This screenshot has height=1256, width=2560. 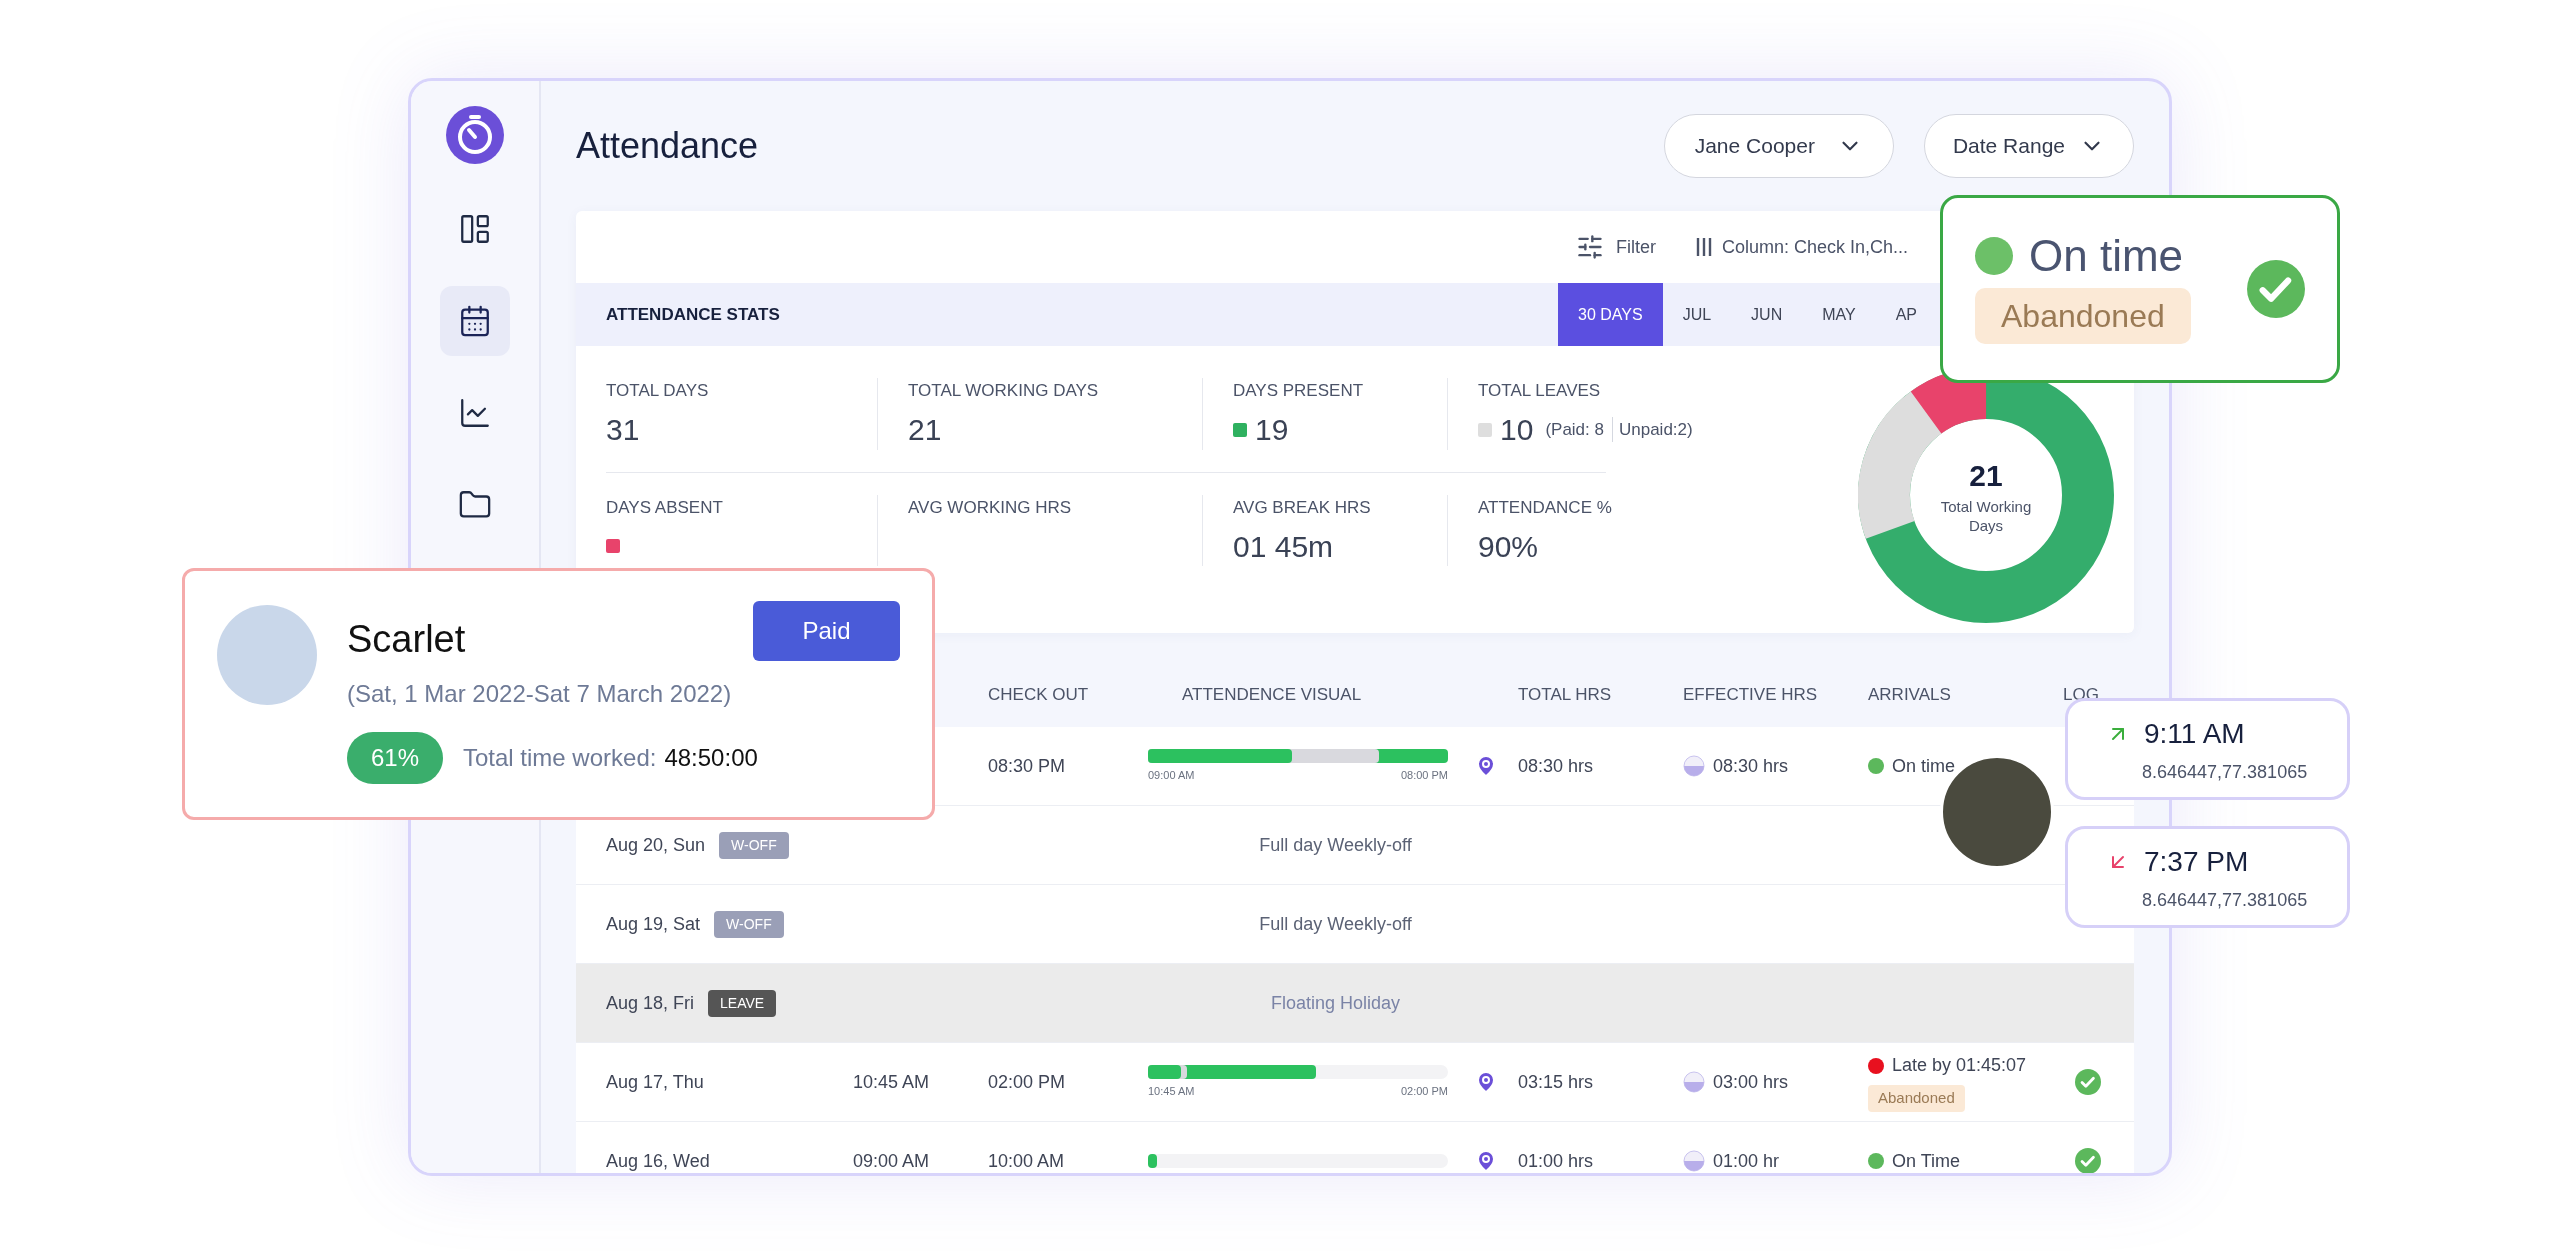 I want to click on stat-label: AVG WORKING HRS, so click(x=990, y=507).